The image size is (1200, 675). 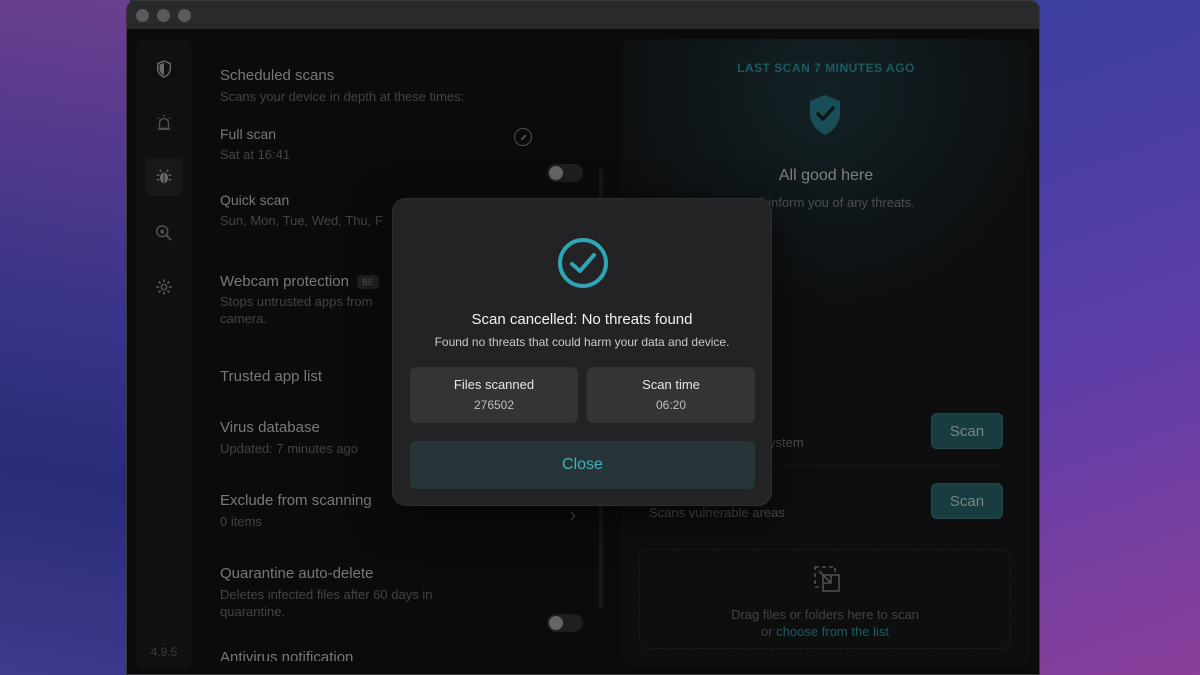 What do you see at coordinates (583, 15) in the screenshot?
I see `title-bar` at bounding box center [583, 15].